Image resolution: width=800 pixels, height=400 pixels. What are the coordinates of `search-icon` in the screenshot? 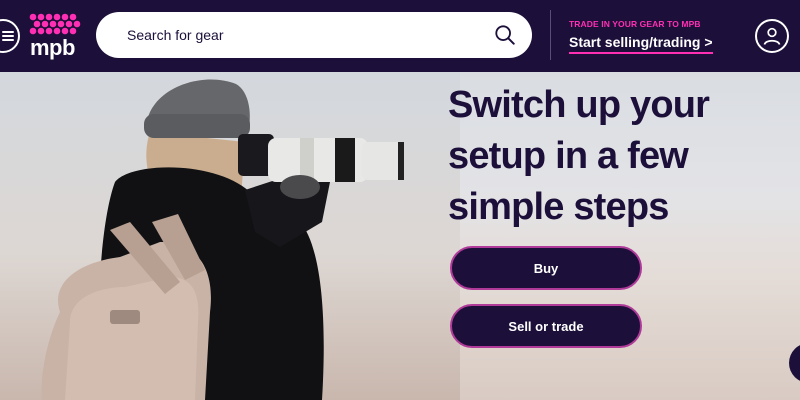 It's located at (505, 35).